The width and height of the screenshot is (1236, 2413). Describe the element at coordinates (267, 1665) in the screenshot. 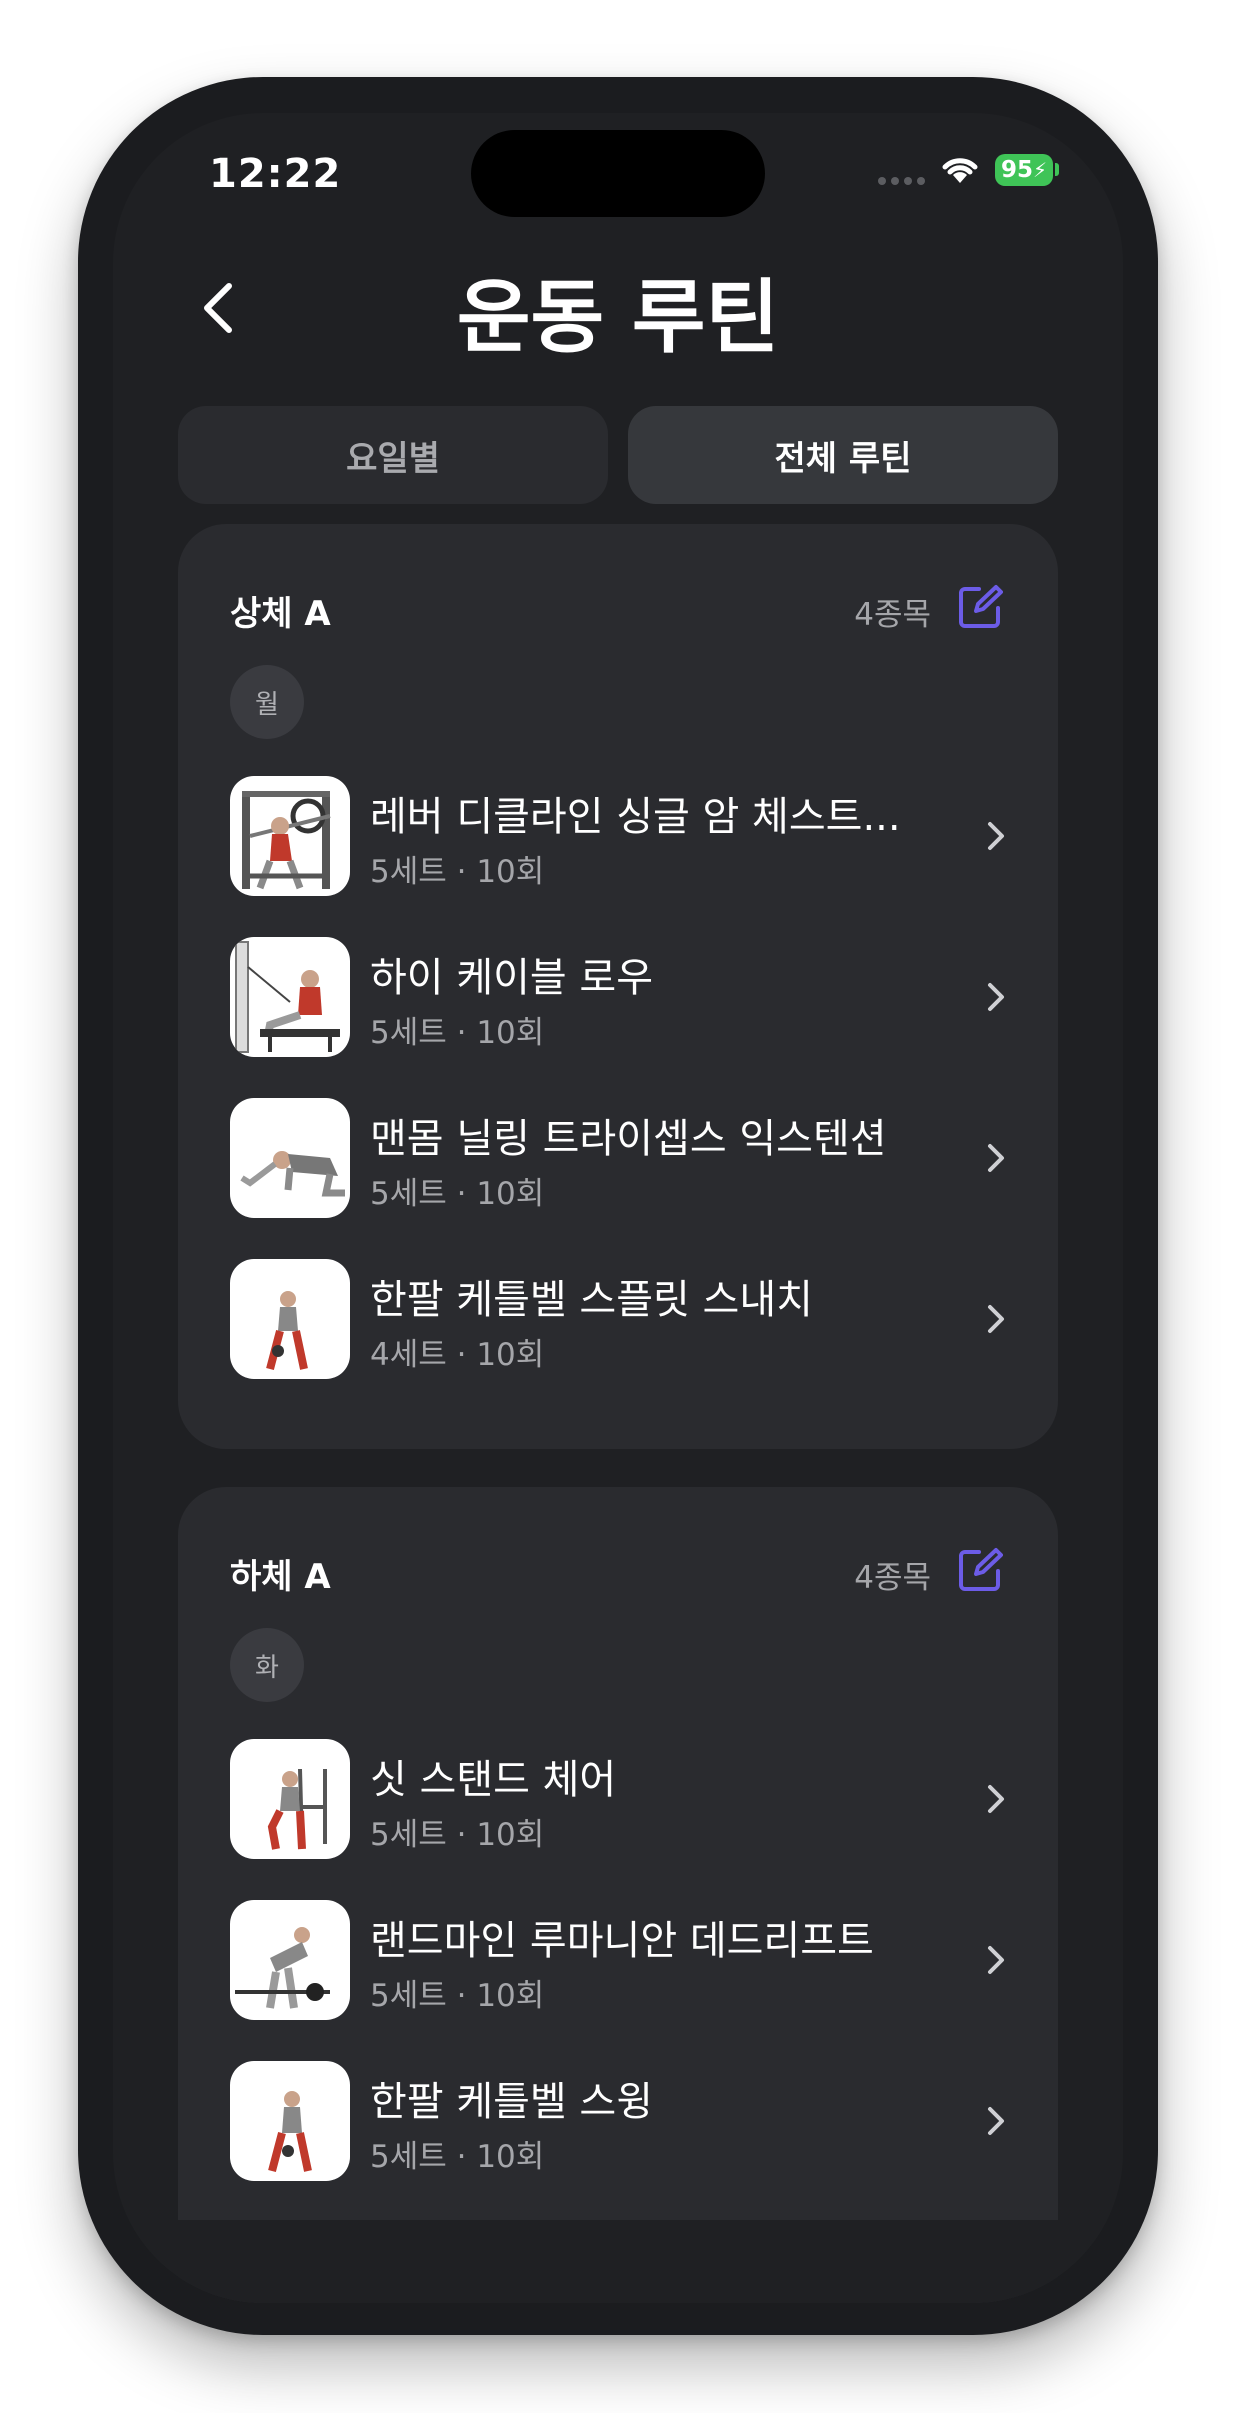

I see `day-chip: 화` at that location.